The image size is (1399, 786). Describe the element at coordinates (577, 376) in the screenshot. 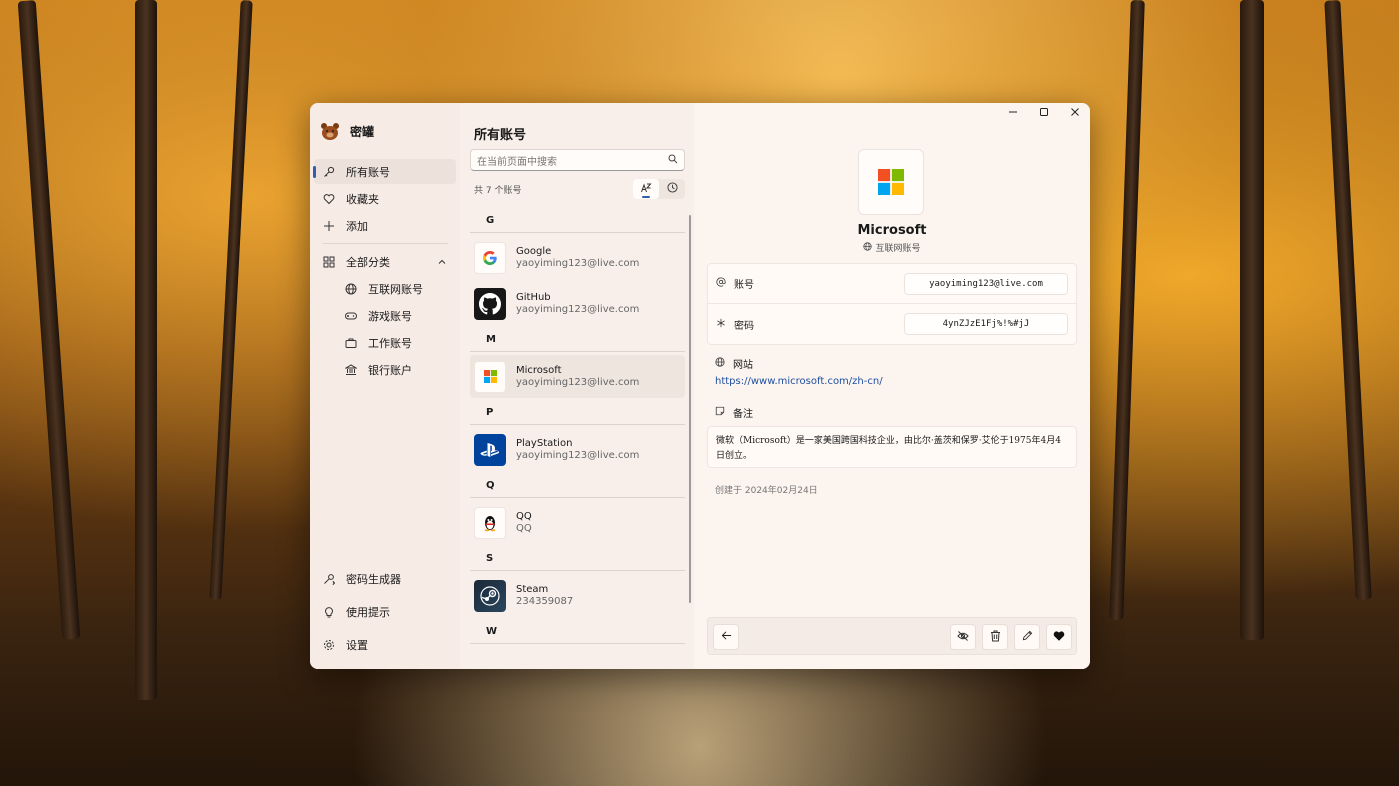

I see `account-item-microsoft: Microsoft yaoyiming123@live.com` at that location.